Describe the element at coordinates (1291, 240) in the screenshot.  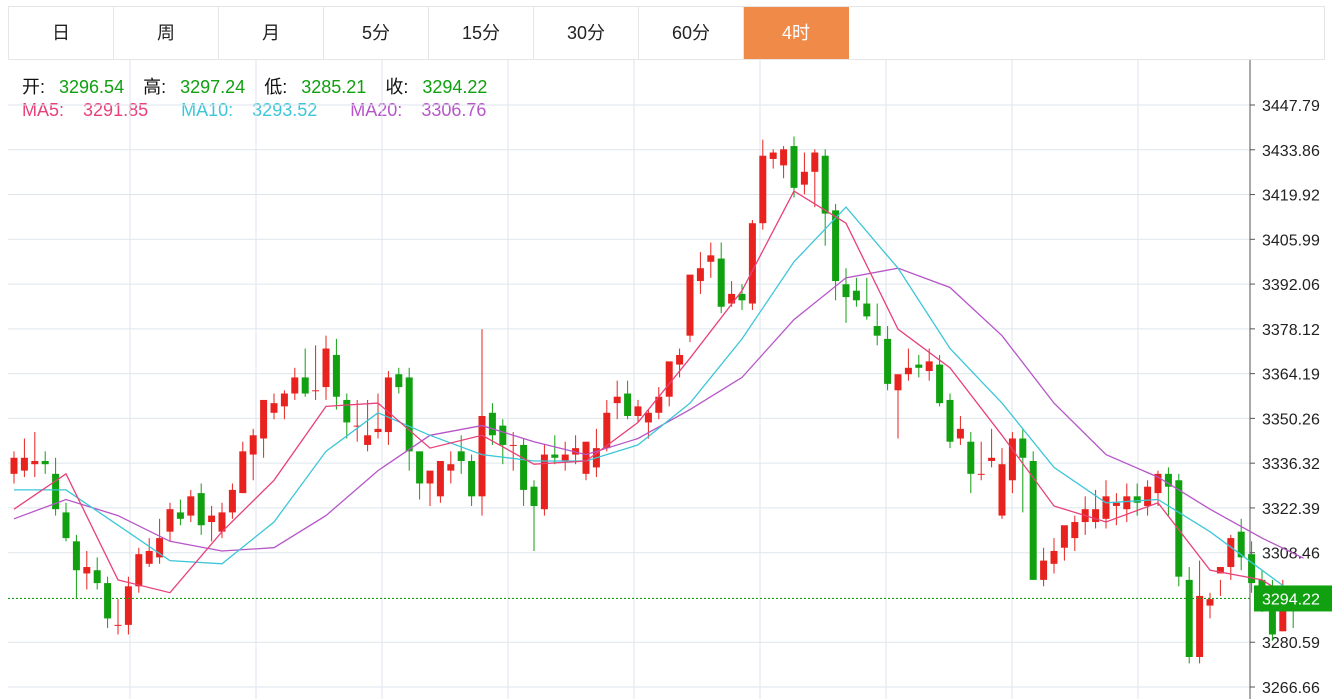
I see `y-axis-tick-label: 3405.99` at that location.